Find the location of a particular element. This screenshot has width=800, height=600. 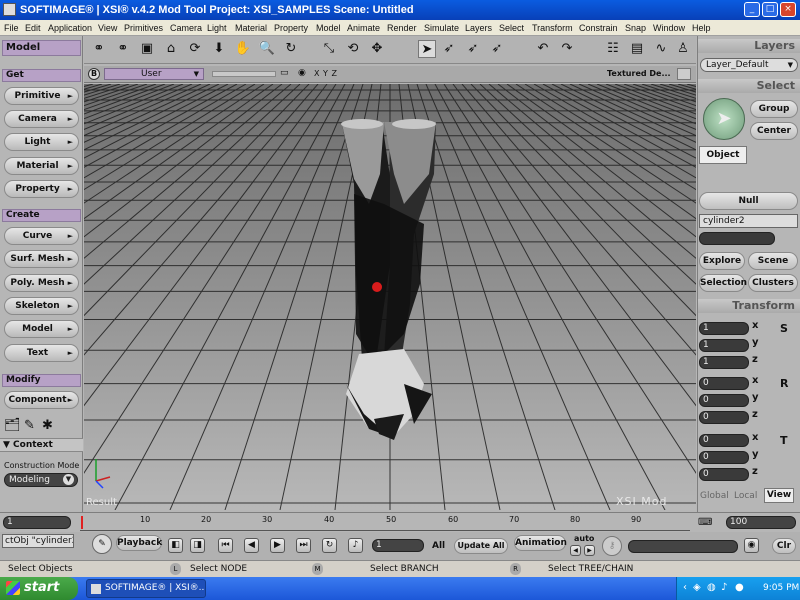

fcurve-icon: ∿ is located at coordinates (661, 49).